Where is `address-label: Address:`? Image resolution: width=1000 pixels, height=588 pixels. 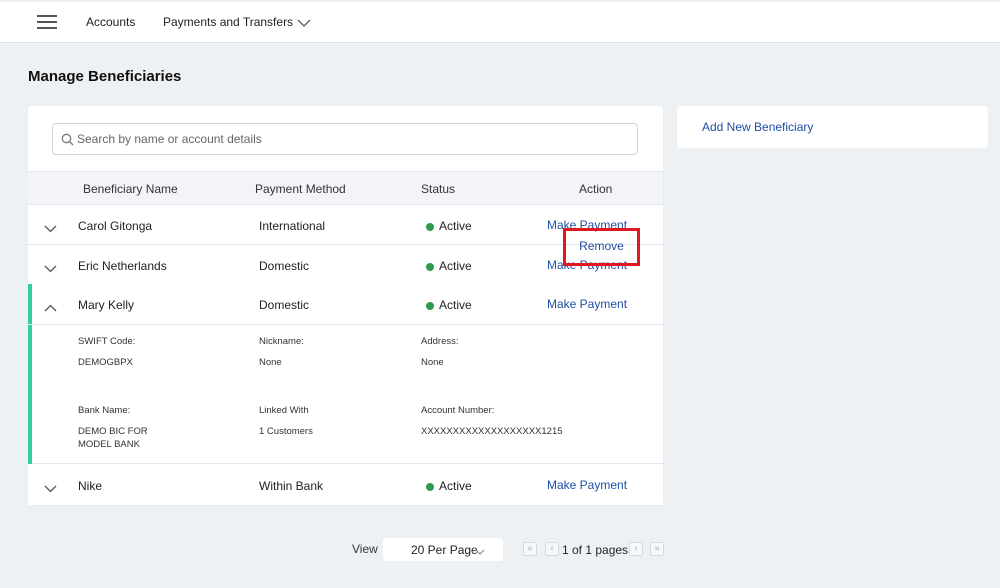 address-label: Address: is located at coordinates (440, 341).